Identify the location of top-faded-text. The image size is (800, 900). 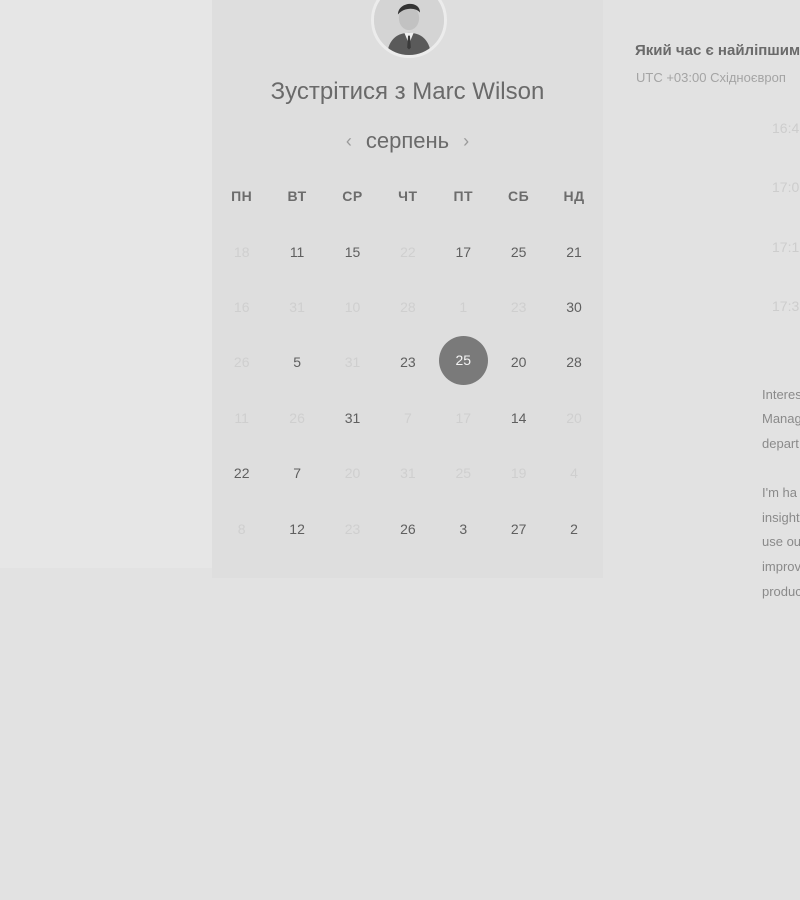
(690, 6).